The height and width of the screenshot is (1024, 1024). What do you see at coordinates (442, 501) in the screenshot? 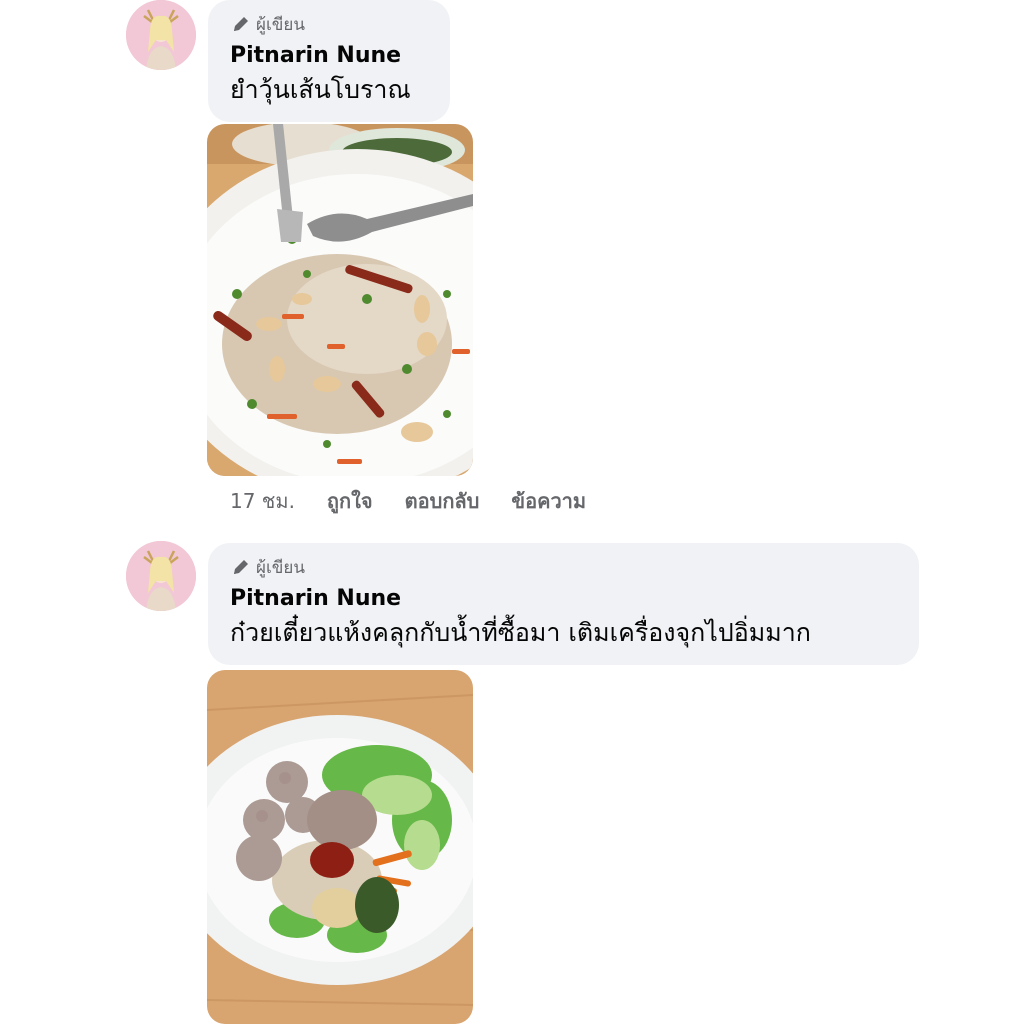
I see `reply-button: ตอบกลับ` at bounding box center [442, 501].